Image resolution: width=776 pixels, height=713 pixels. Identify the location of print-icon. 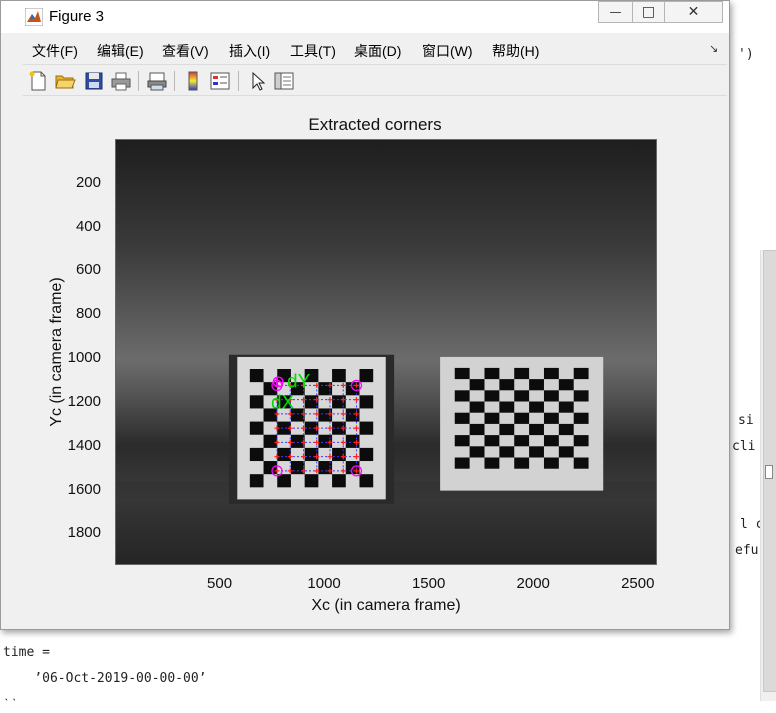
(121, 81).